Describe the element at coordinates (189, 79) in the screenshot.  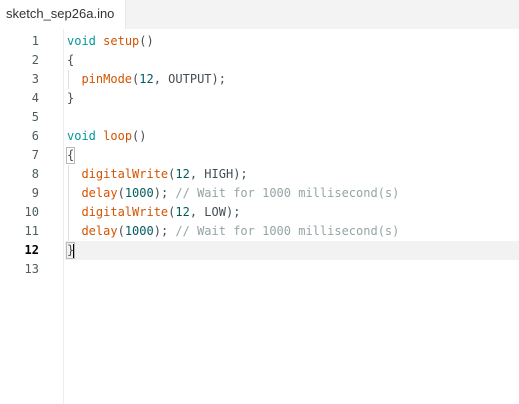
I see `code-text: , OUTPUT);` at that location.